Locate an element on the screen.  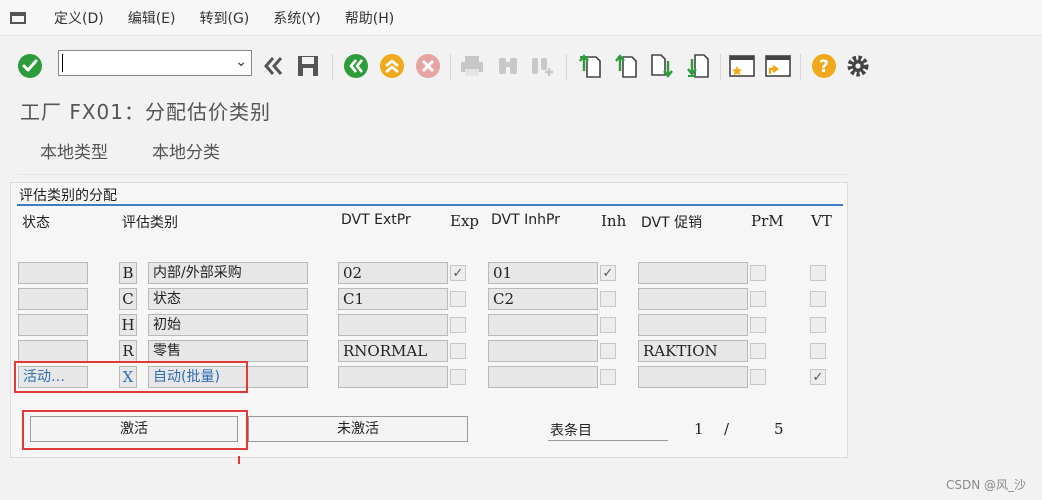
header-dvt-promo: DVT 促销 is located at coordinates (672, 223).